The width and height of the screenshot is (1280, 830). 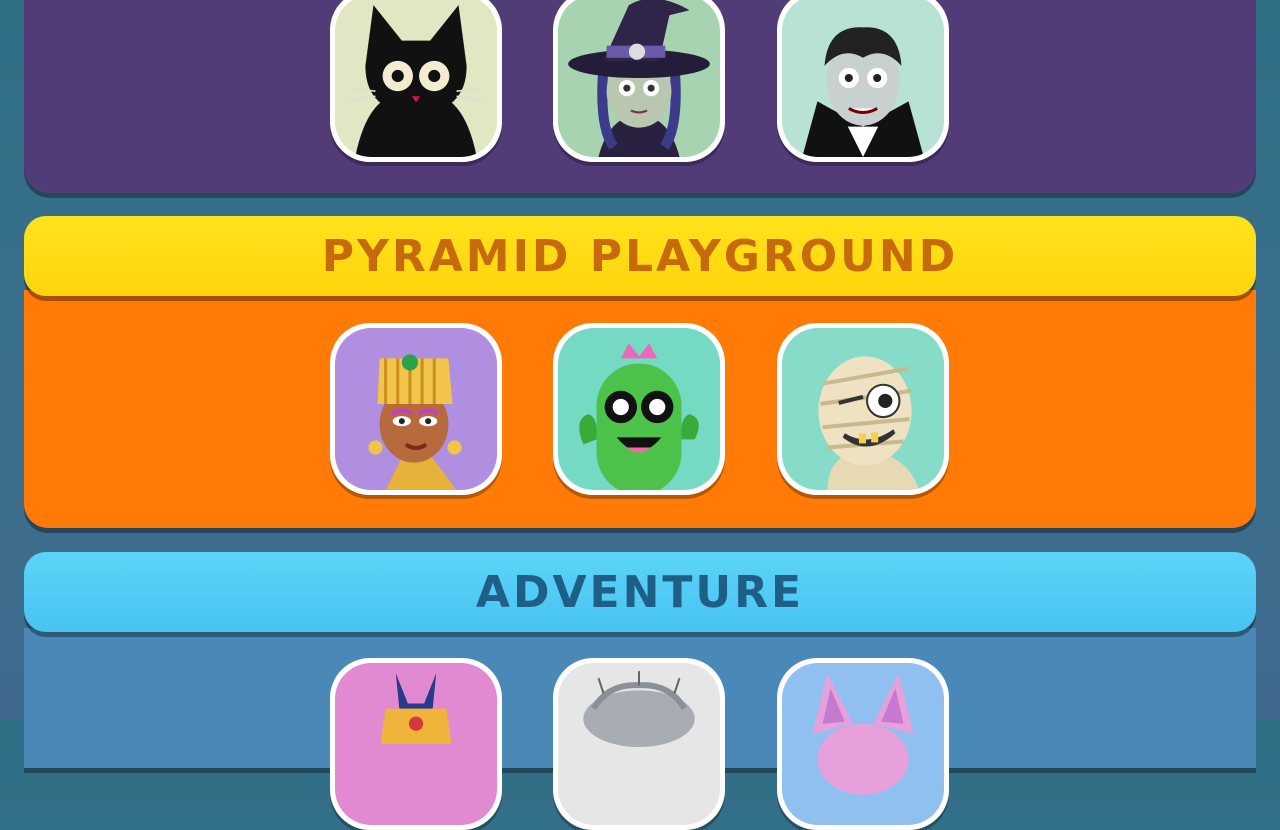 I want to click on vampire-icon, so click(x=863, y=92).